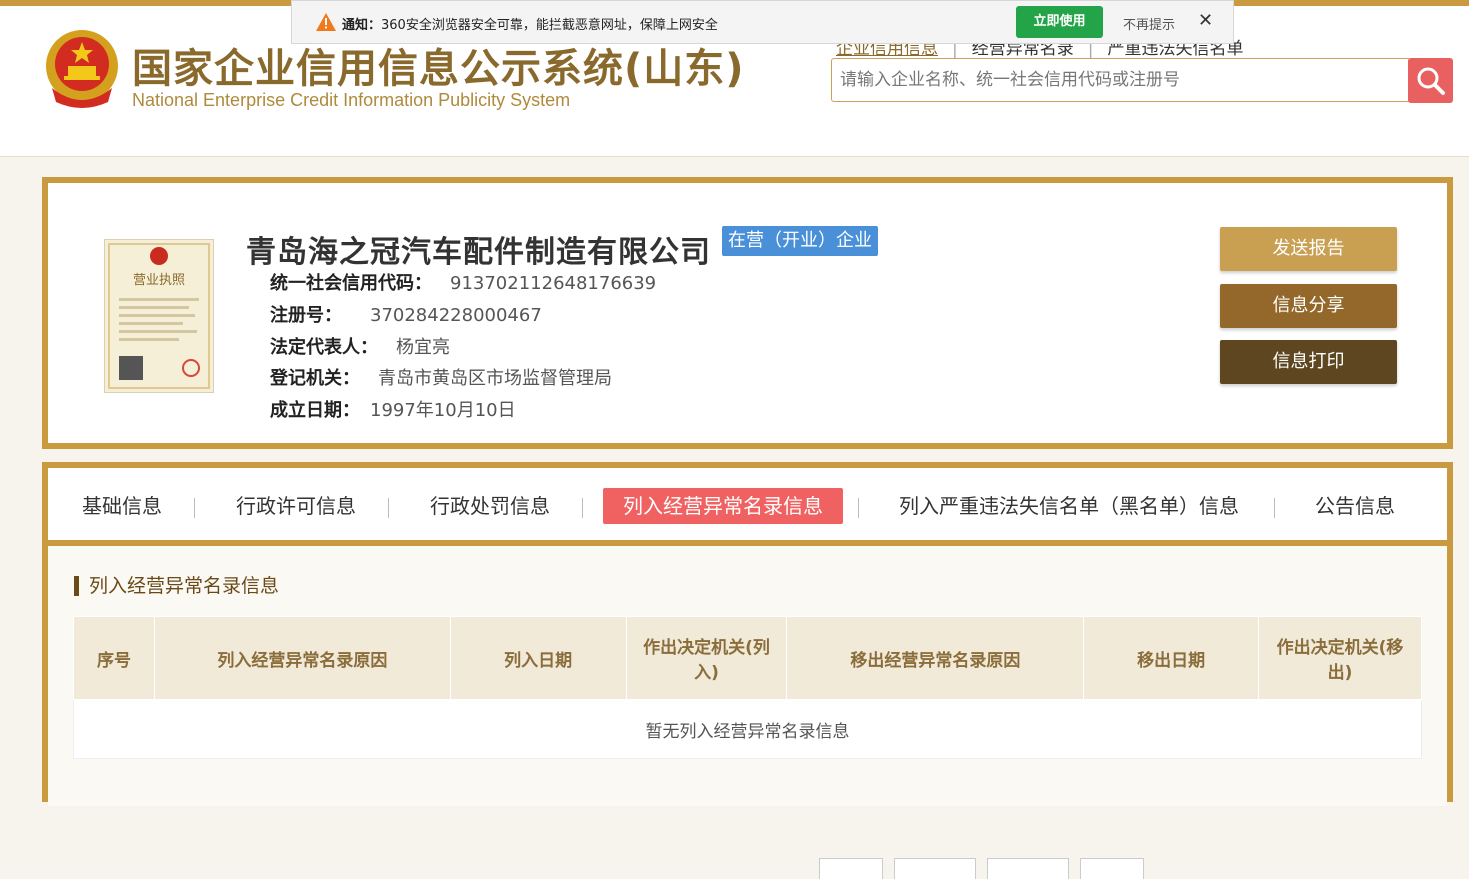 This screenshot has width=1469, height=879. Describe the element at coordinates (306, 315) in the screenshot. I see `info-label: 注册号：` at that location.